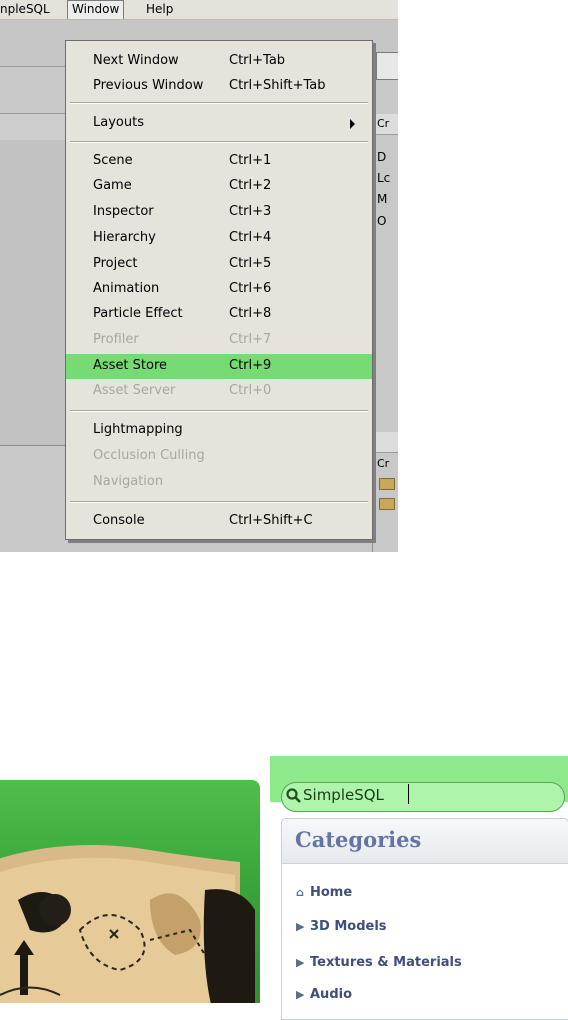 The width and height of the screenshot is (568, 1020). I want to click on category-textures-materials: ▶ Textures & Materials, so click(379, 962).